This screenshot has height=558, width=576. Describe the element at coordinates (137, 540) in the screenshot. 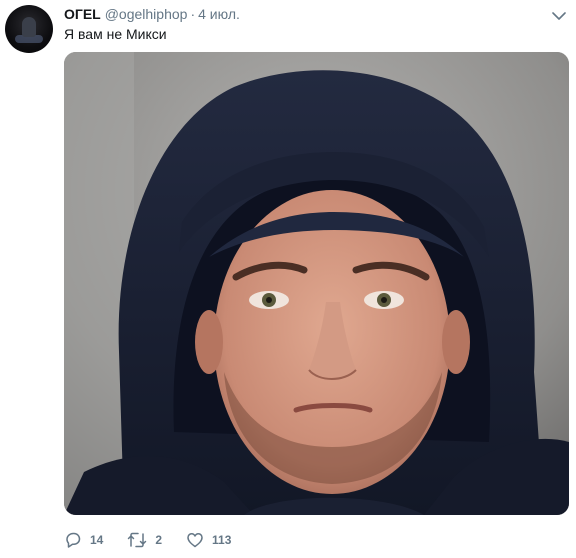

I see `retweet-icon` at that location.